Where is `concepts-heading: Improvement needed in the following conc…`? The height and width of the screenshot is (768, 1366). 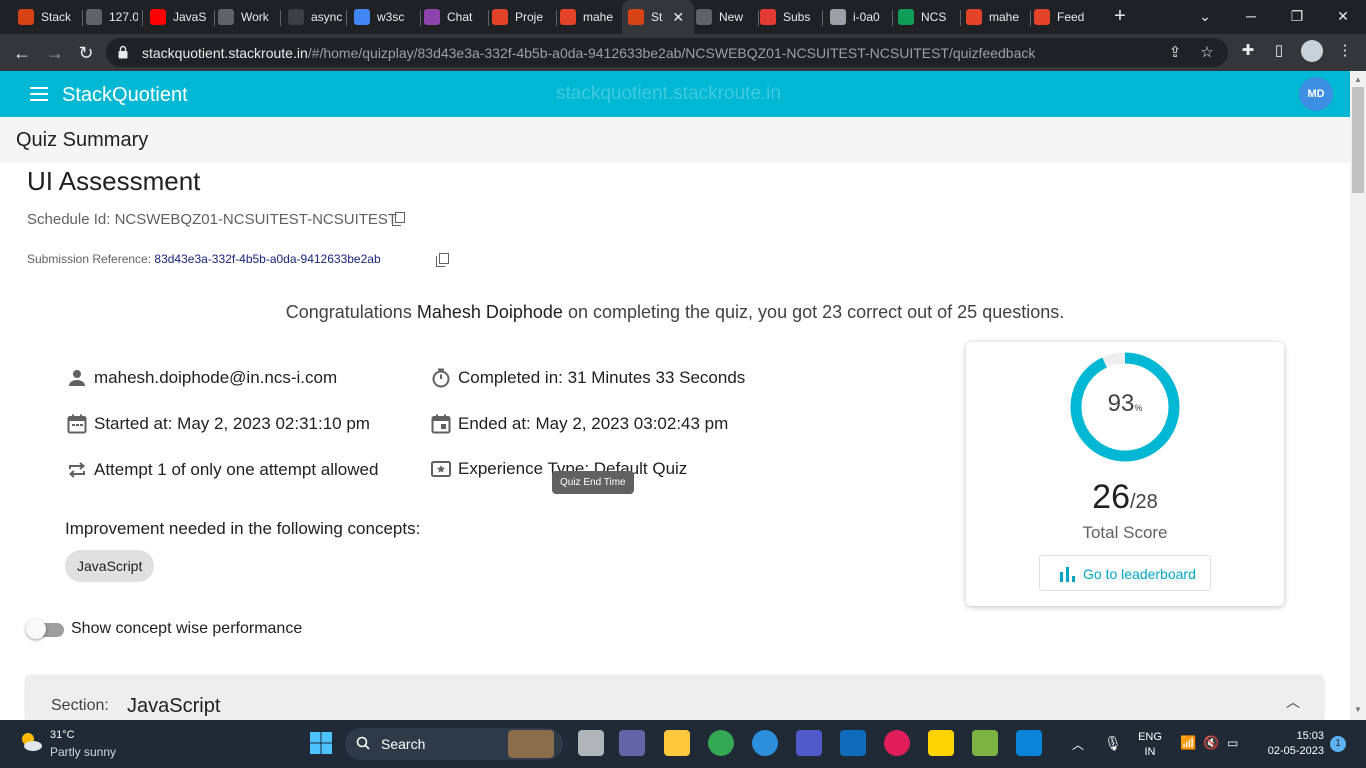
concepts-heading: Improvement needed in the following conc… is located at coordinates (243, 528).